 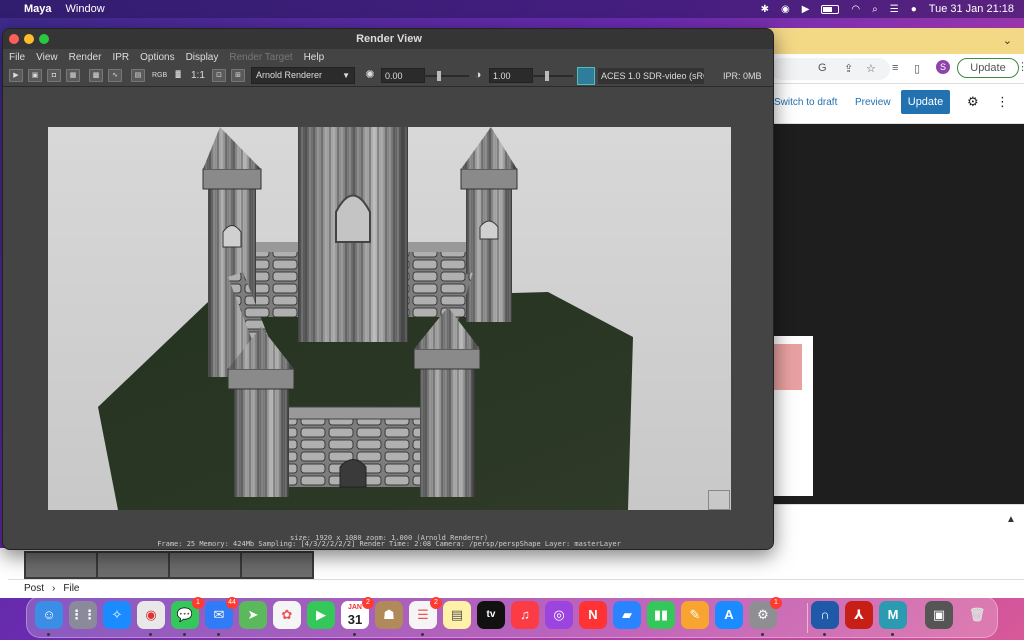 I want to click on reminders-badge: 2, so click(x=436, y=603).